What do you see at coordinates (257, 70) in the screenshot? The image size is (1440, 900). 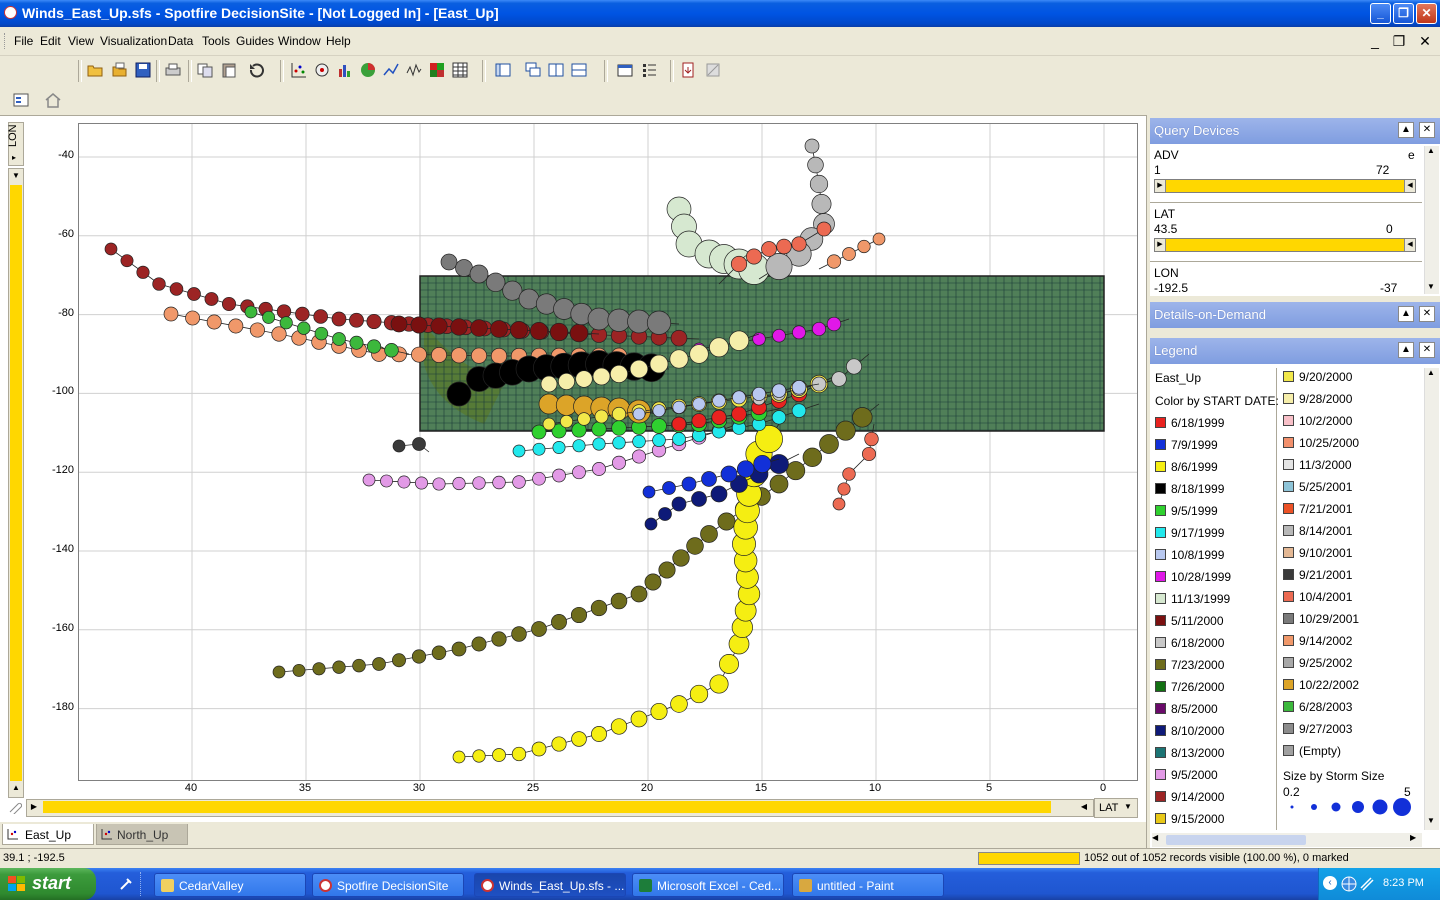 I see `reset-query-icon` at bounding box center [257, 70].